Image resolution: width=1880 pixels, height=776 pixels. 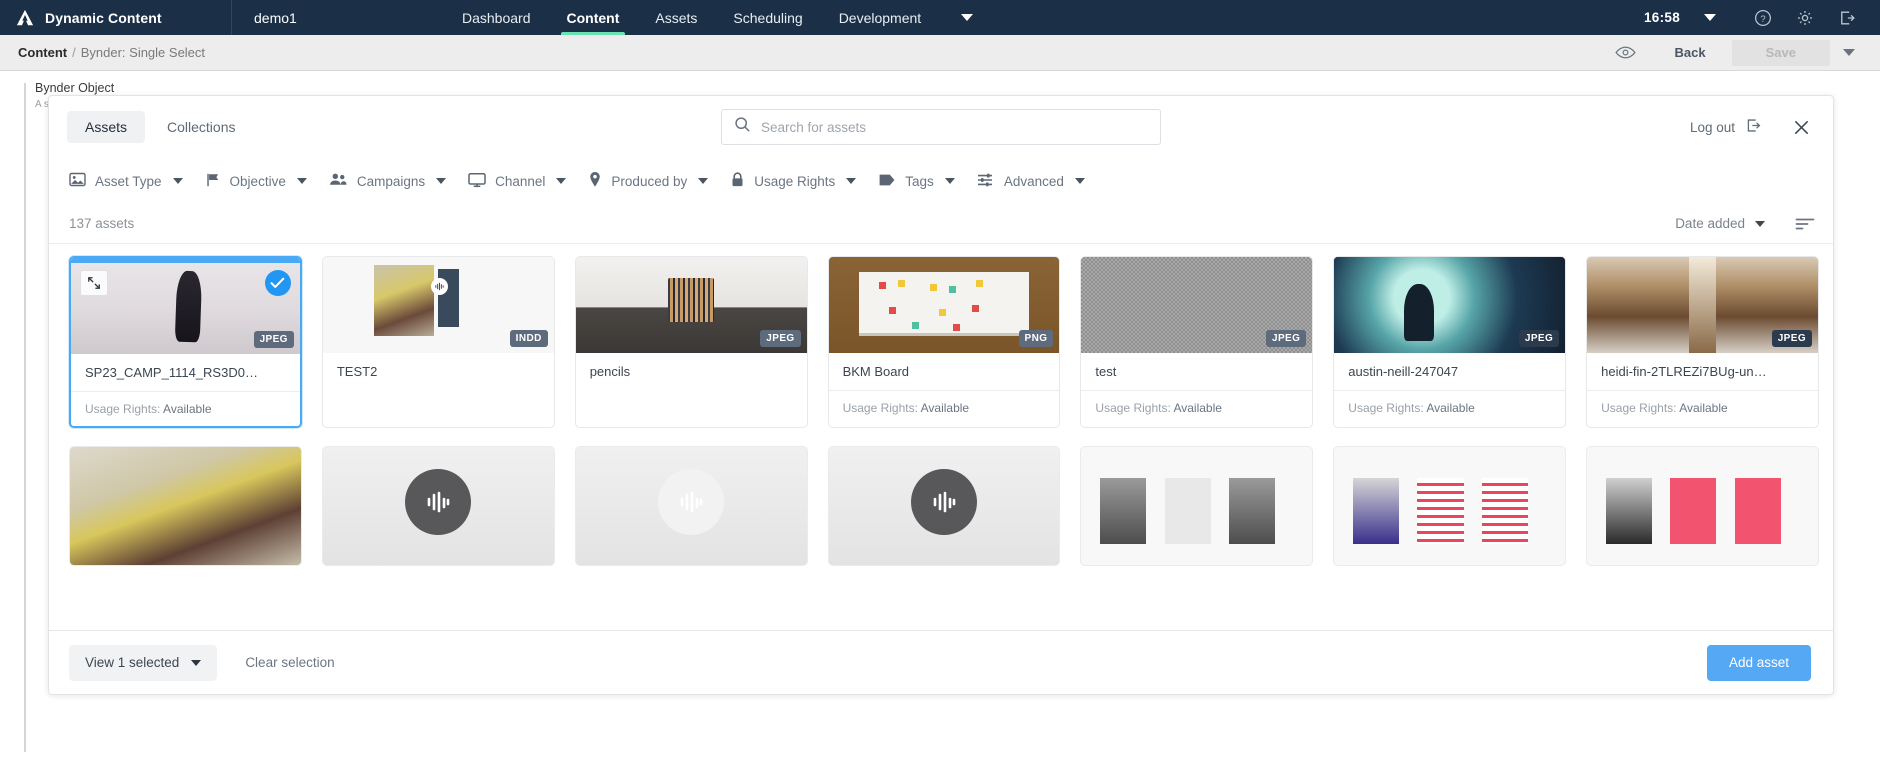 I want to click on filter-advanced-label: Advanced, so click(x=1033, y=181).